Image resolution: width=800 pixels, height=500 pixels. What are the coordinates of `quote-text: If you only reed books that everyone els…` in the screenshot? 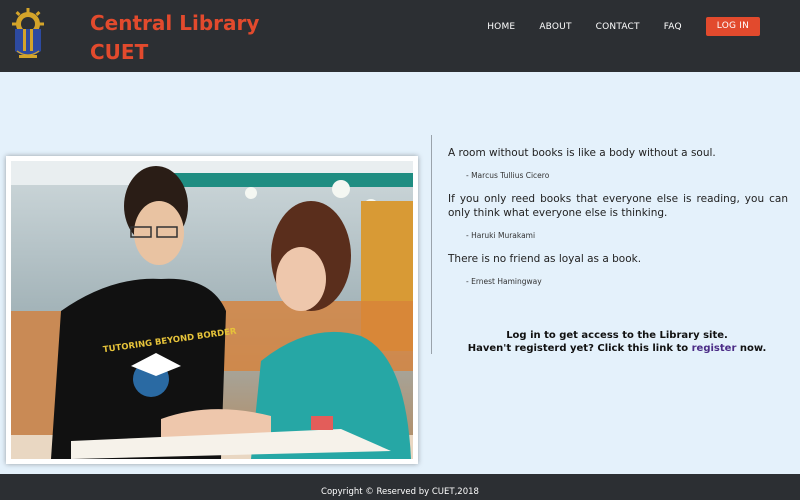 It's located at (618, 206).